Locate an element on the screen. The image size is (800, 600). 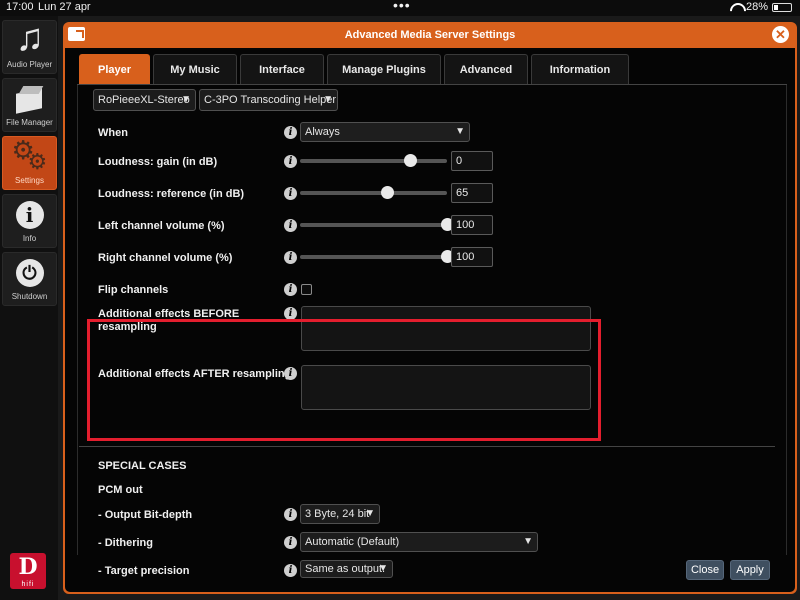
tab-information: Information is located at coordinates (580, 69).